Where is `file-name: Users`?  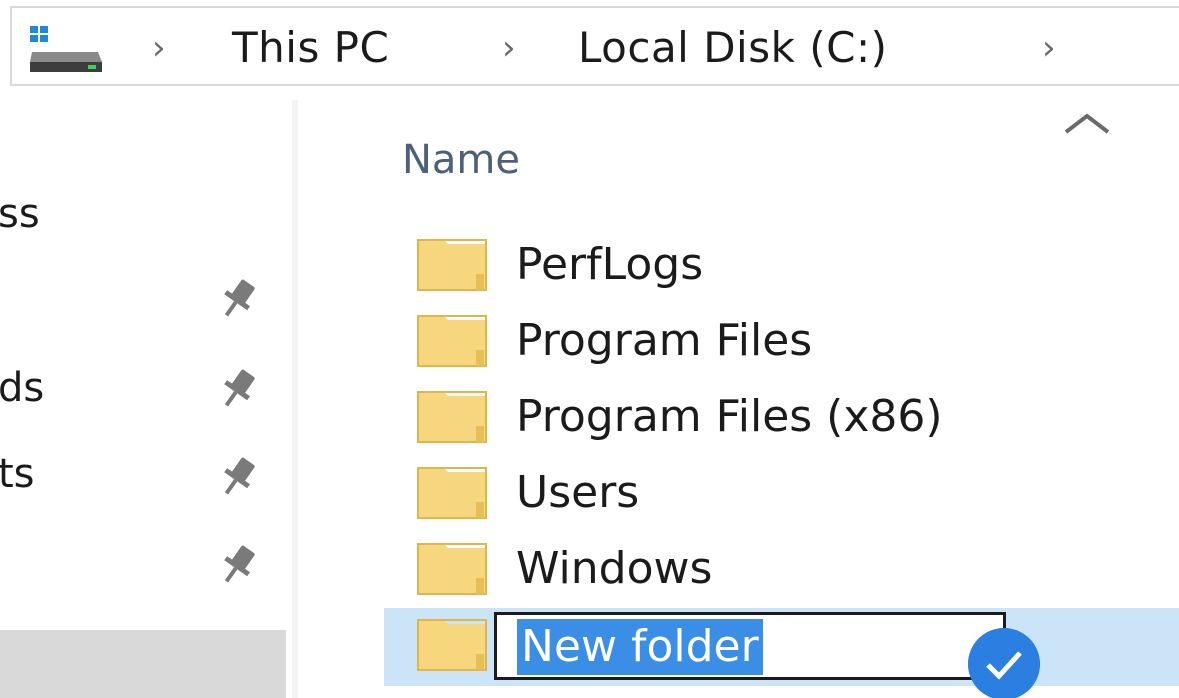 file-name: Users is located at coordinates (578, 492).